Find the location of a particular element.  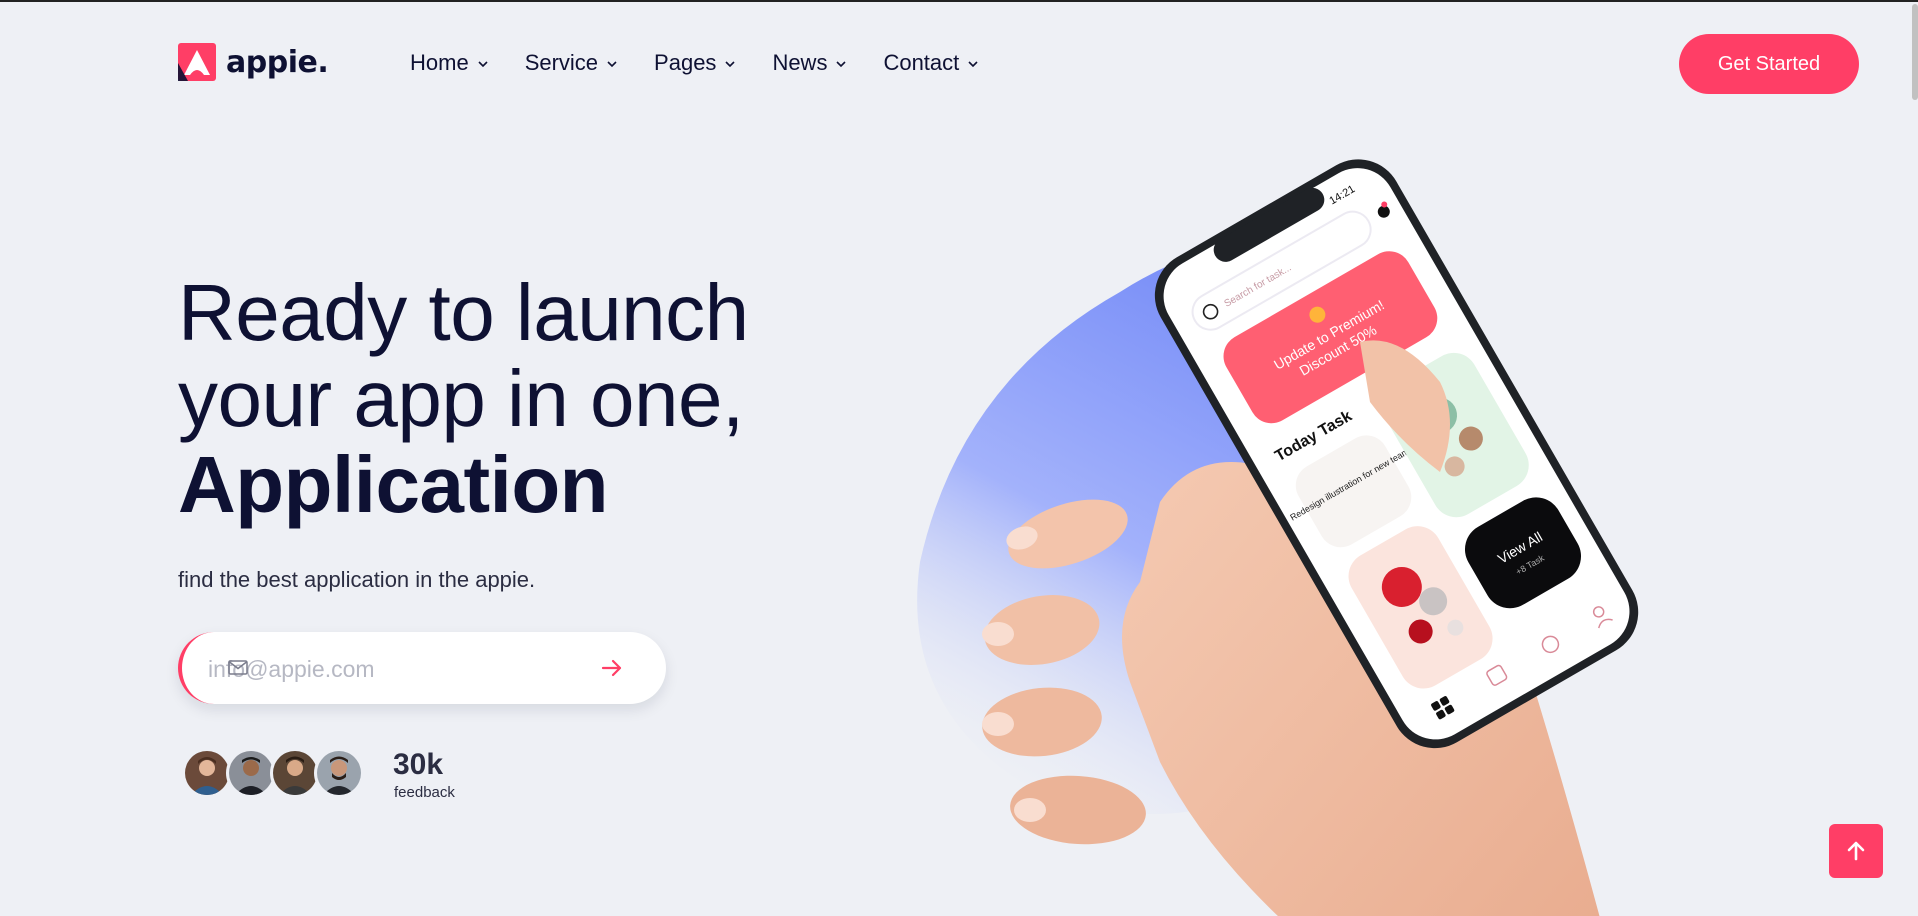

nav-item-news: News is located at coordinates (809, 63).